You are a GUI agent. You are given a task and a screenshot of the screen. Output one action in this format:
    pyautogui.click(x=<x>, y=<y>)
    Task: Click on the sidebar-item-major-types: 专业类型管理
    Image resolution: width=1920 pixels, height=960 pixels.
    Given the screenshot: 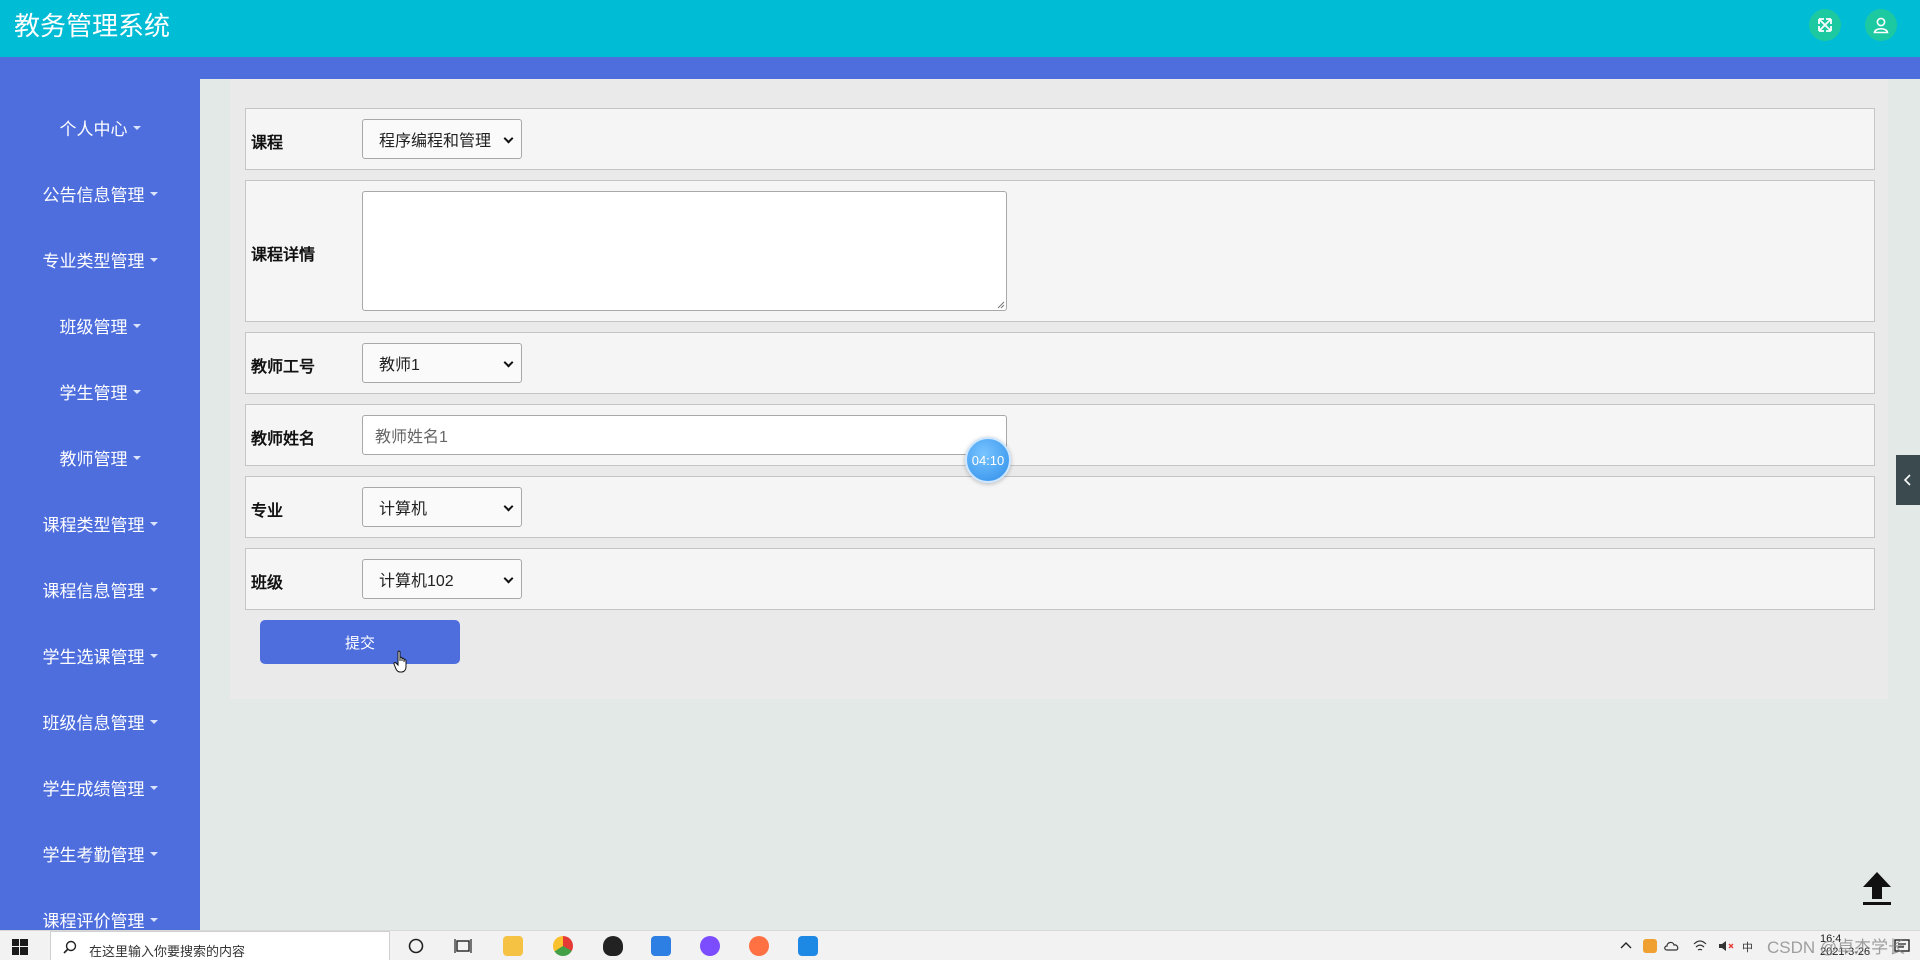 What is the action you would take?
    pyautogui.click(x=100, y=259)
    